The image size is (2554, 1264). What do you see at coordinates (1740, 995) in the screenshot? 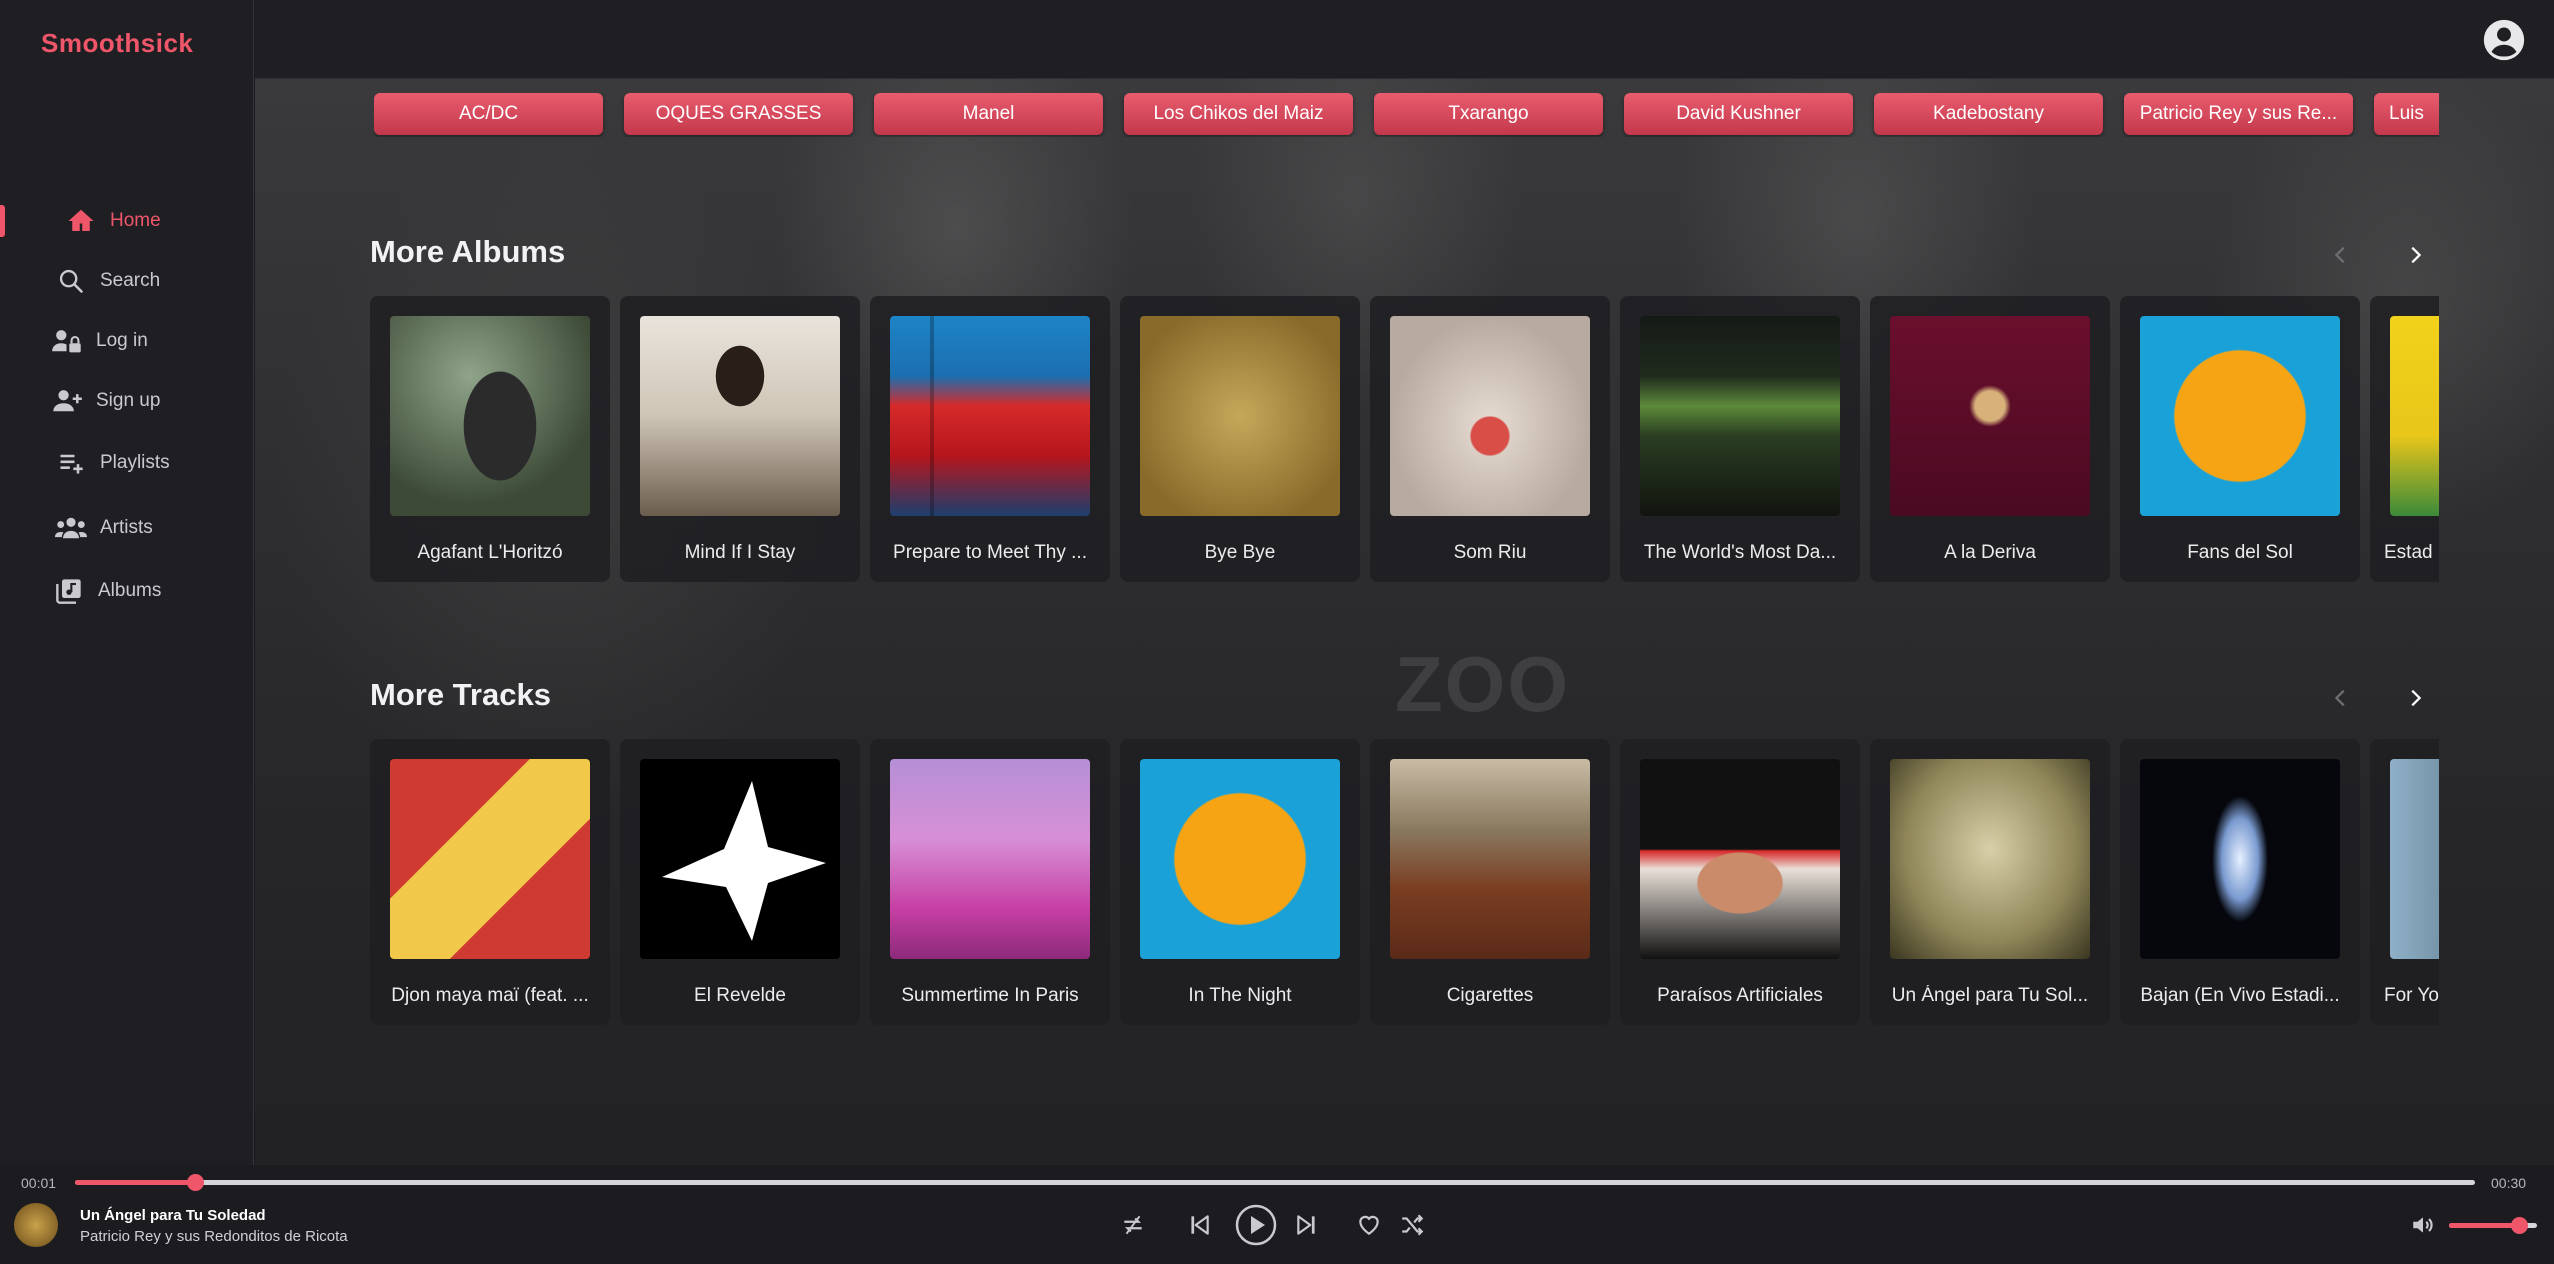
I see `track-title: Paraísos Artificiales` at bounding box center [1740, 995].